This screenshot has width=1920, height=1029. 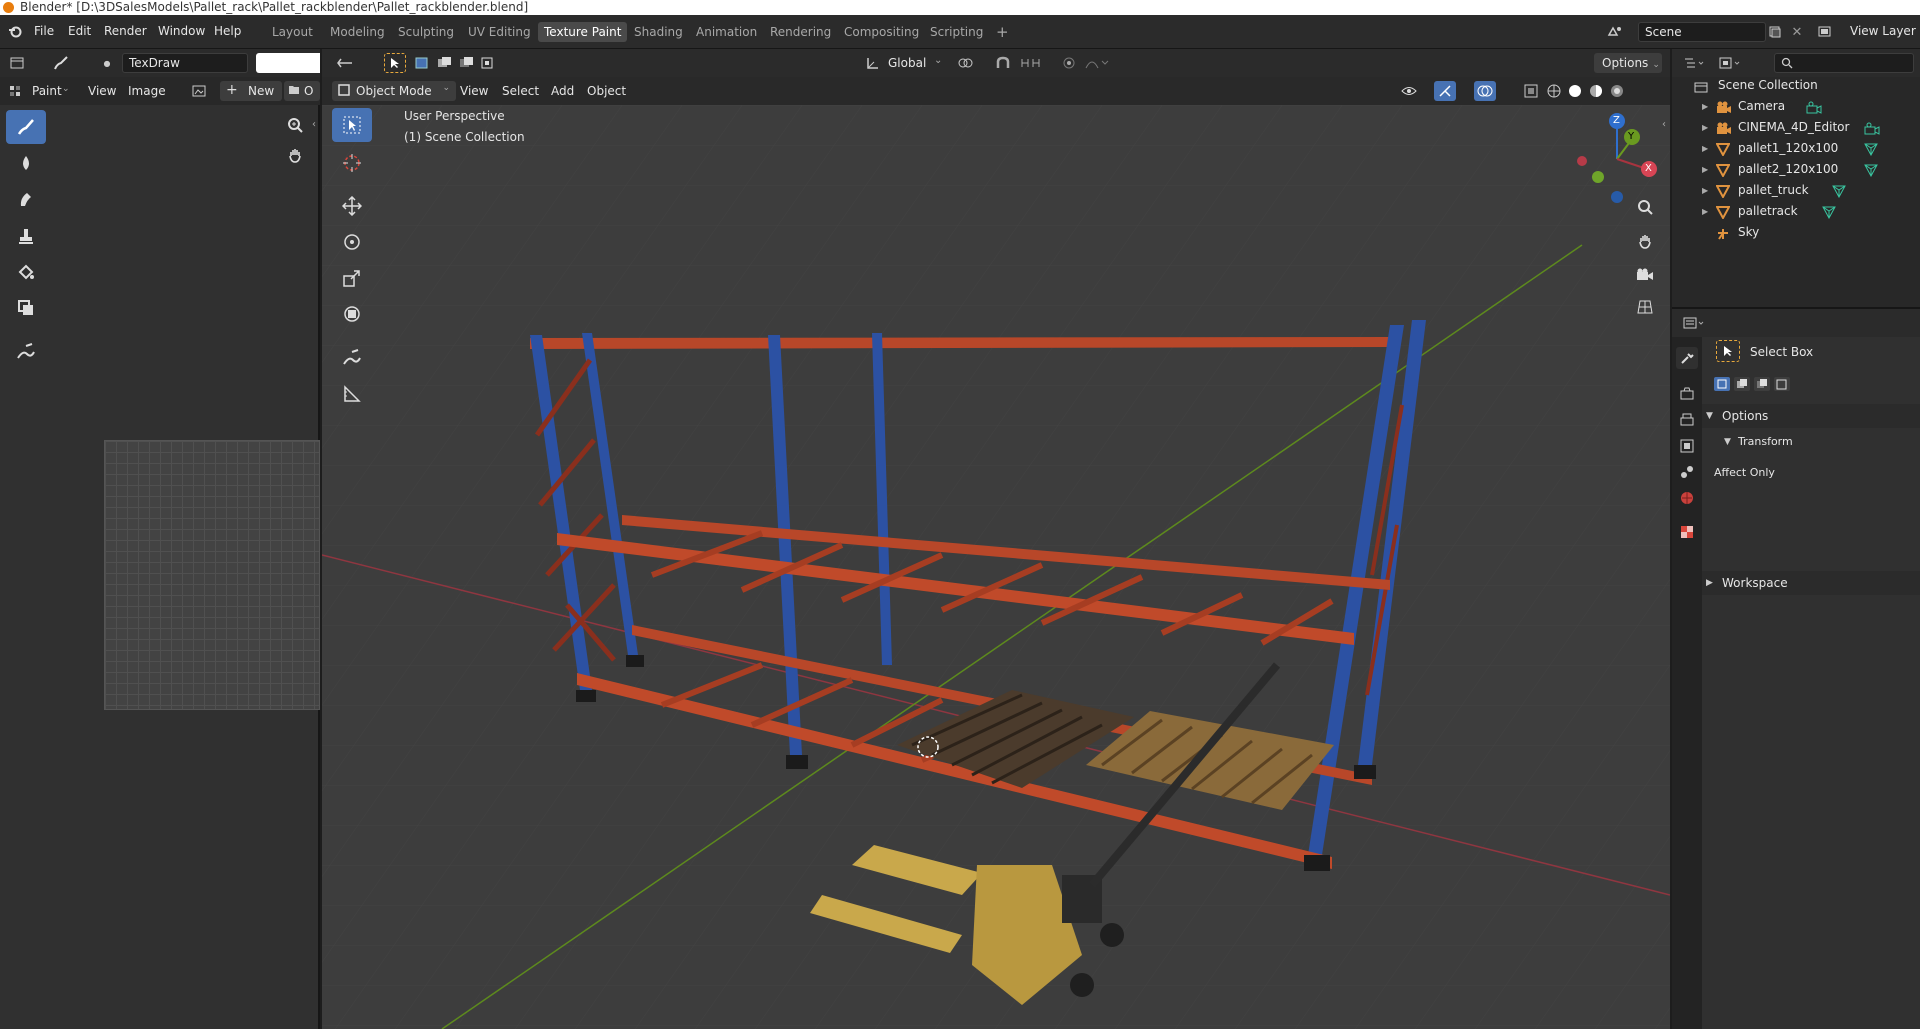 I want to click on outliner-item: ▶ palletrack, so click(x=1796, y=211).